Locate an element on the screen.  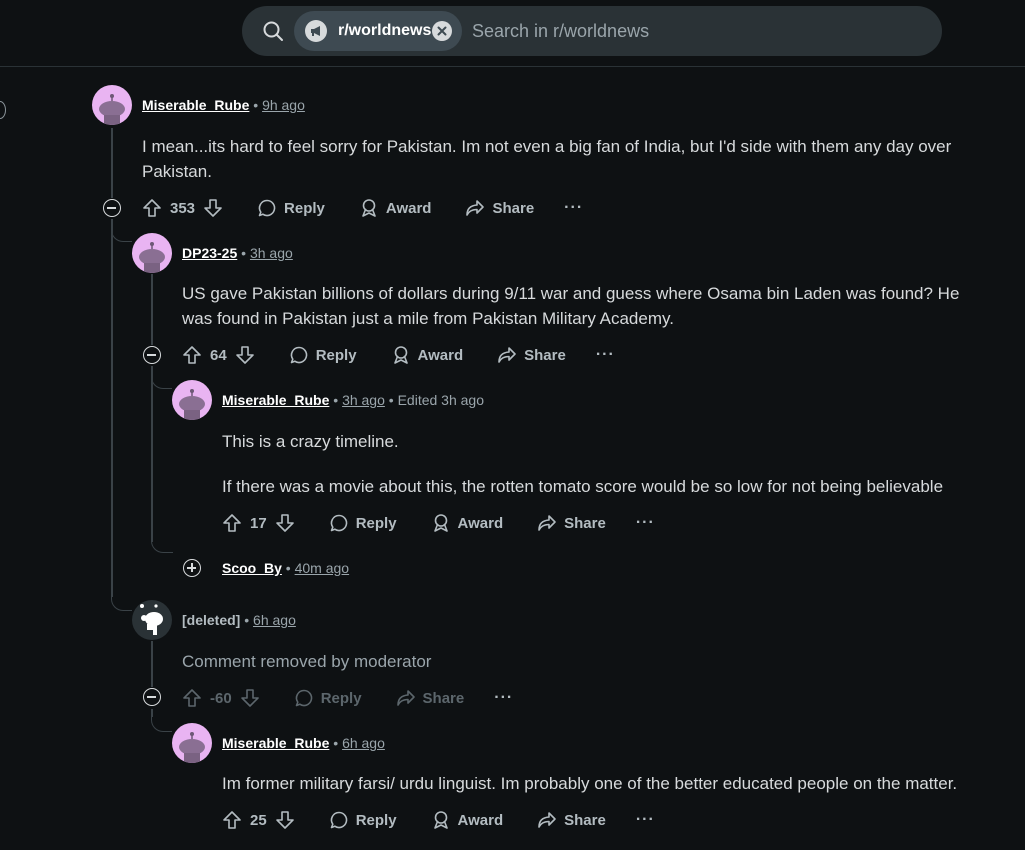
comment-meta: Miserable_Rube • 3h ago • Edited 3h ago is located at coordinates (353, 400).